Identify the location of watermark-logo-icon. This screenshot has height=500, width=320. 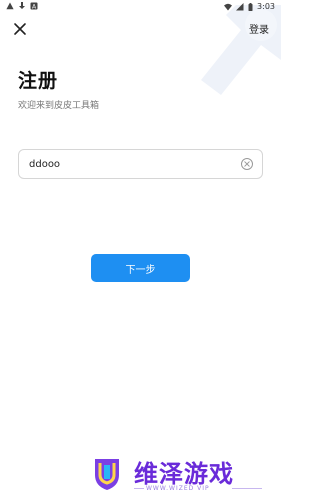
(107, 474).